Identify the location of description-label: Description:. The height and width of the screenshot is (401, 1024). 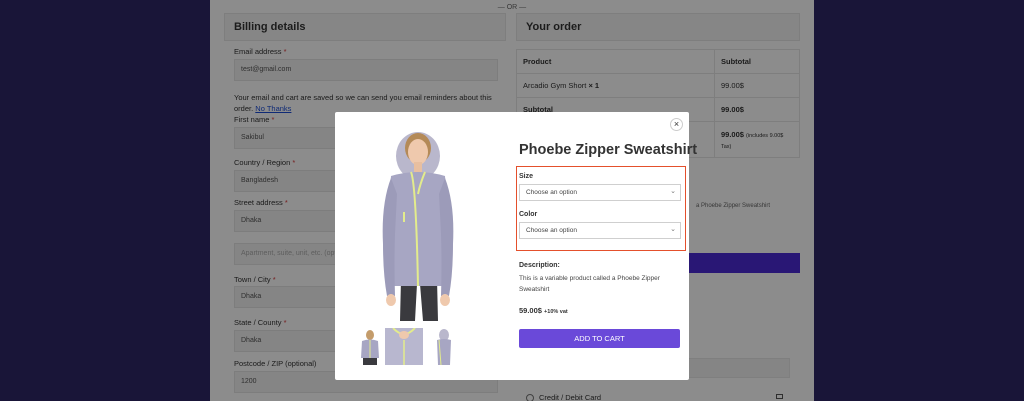
(539, 265).